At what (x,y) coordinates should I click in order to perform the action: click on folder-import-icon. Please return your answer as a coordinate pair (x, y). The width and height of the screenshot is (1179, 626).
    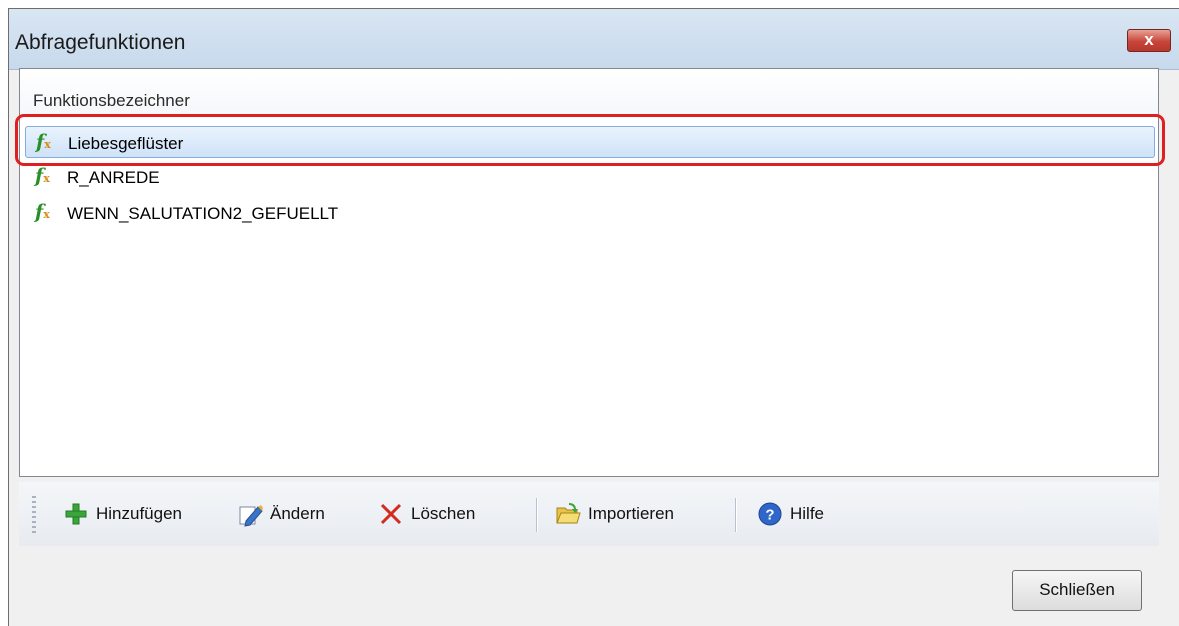
    Looking at the image, I should click on (568, 513).